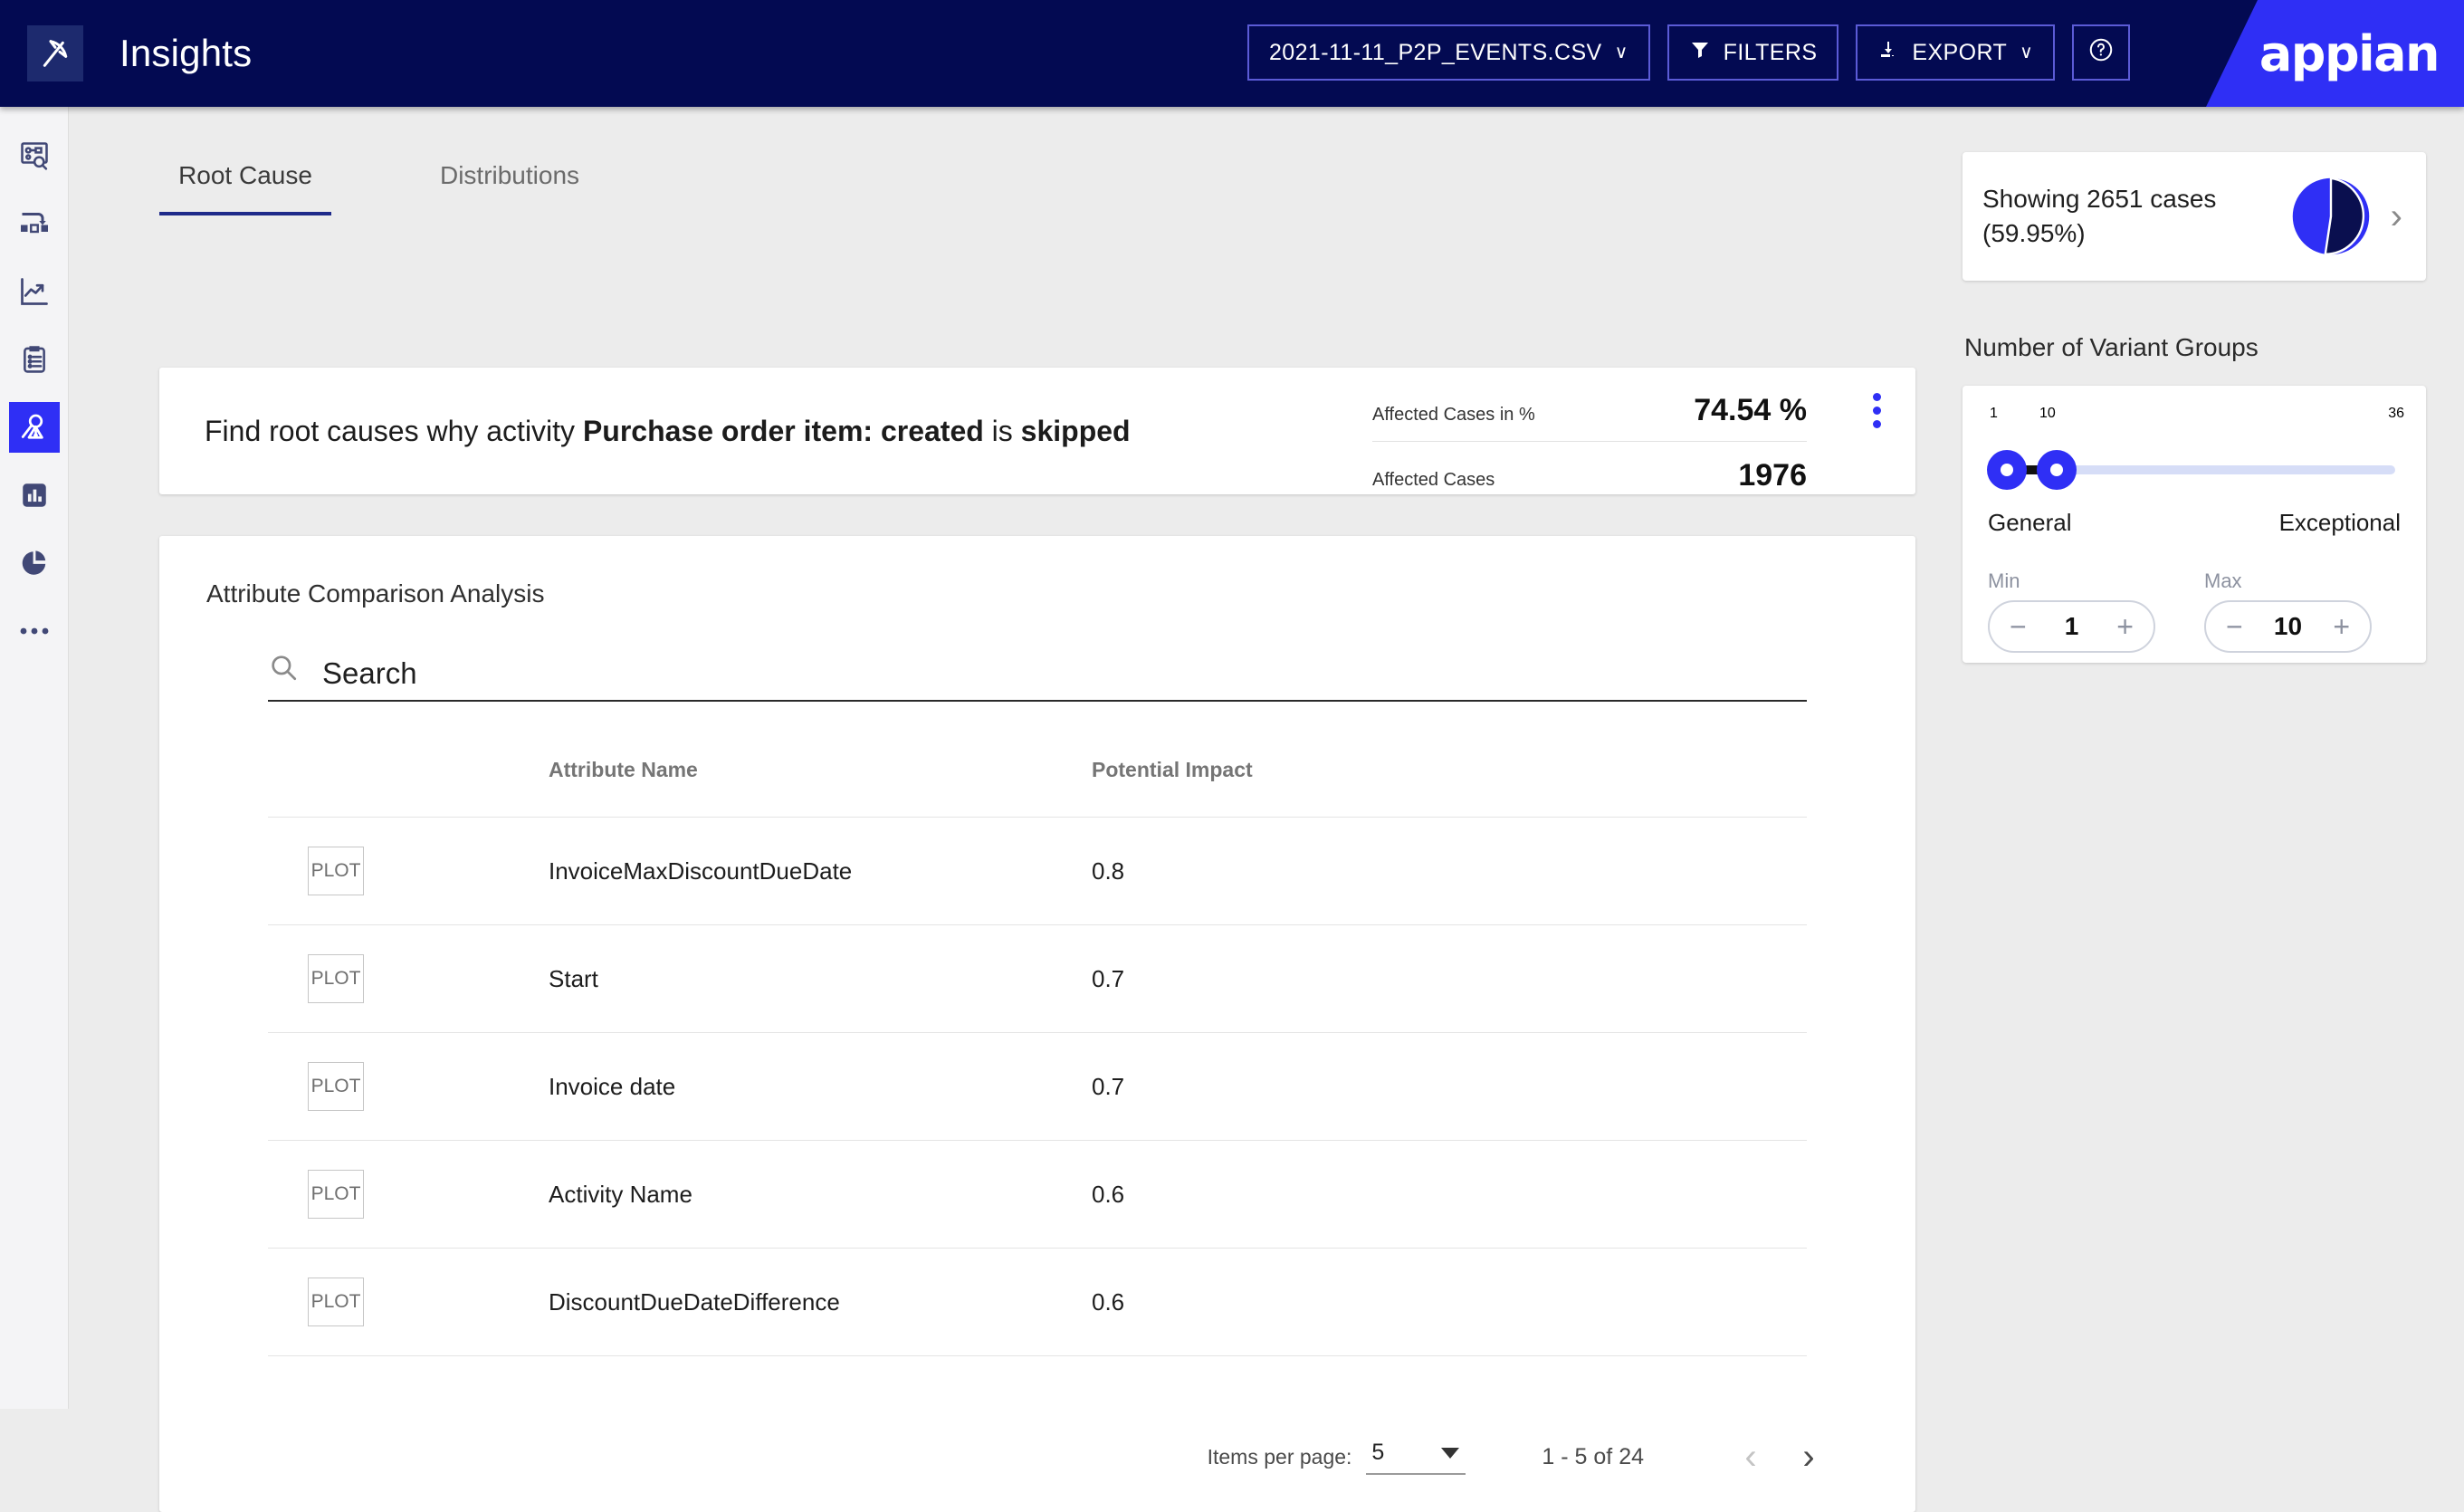 Image resolution: width=2464 pixels, height=1512 pixels. I want to click on sidebar-item-bar-analytics, so click(34, 495).